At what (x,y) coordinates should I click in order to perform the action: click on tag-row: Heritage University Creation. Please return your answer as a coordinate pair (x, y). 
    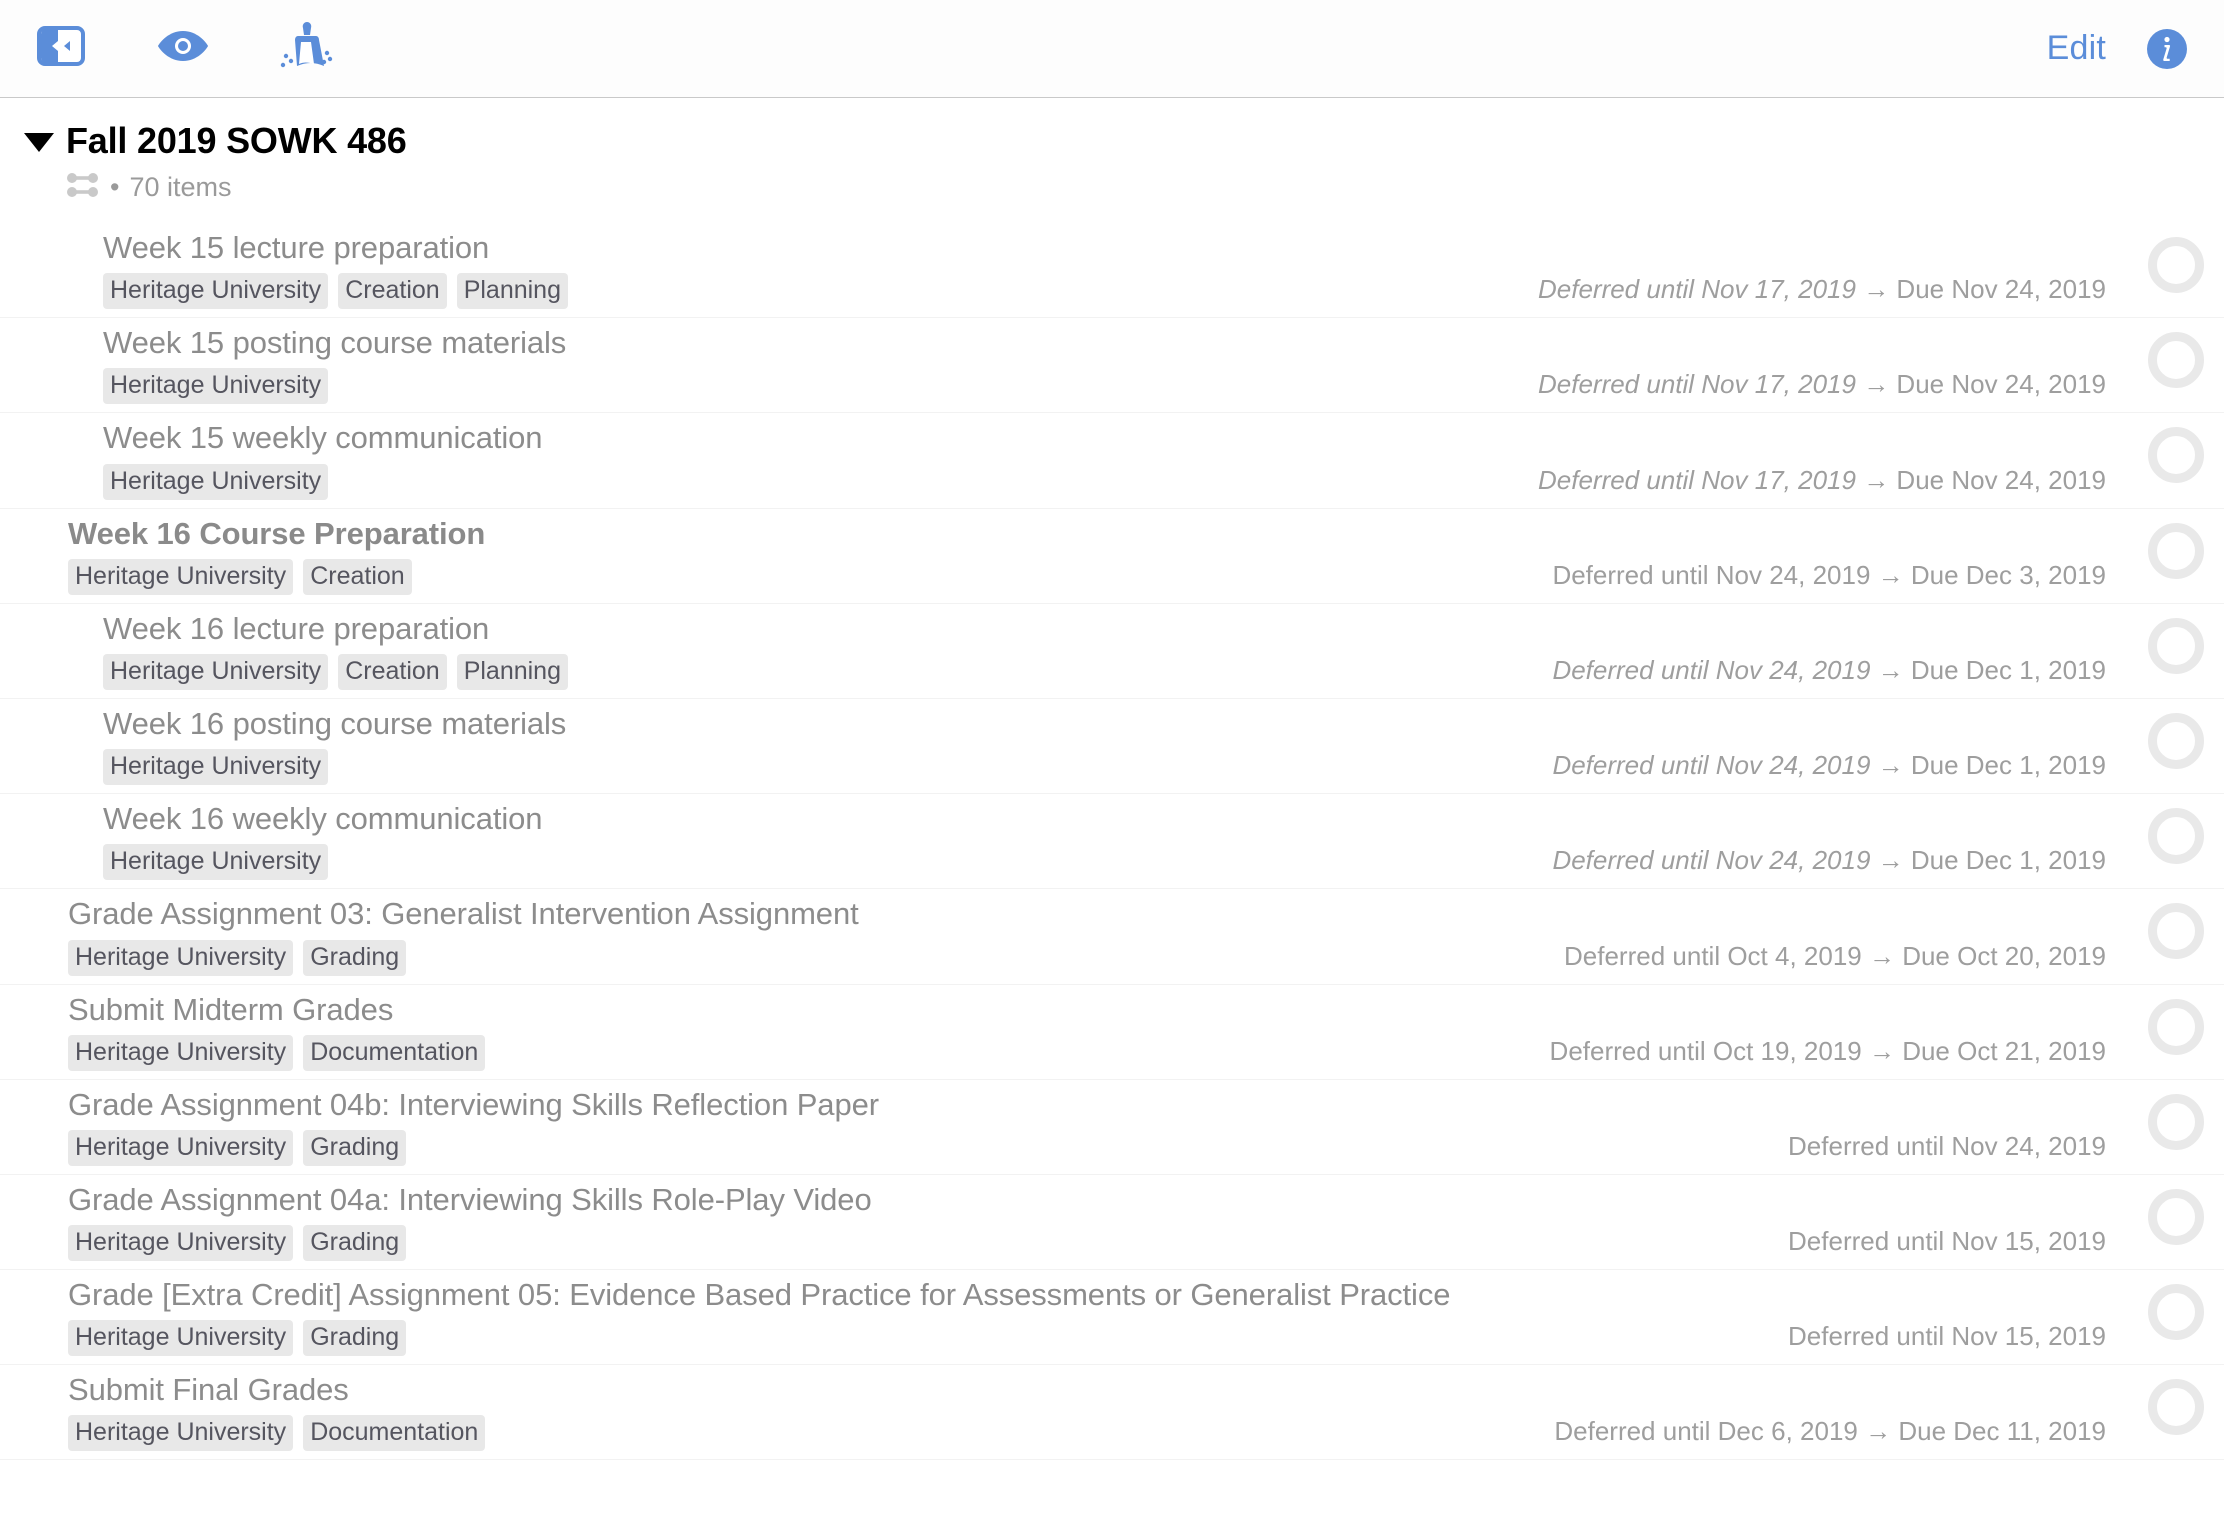
    Looking at the image, I should click on (810, 576).